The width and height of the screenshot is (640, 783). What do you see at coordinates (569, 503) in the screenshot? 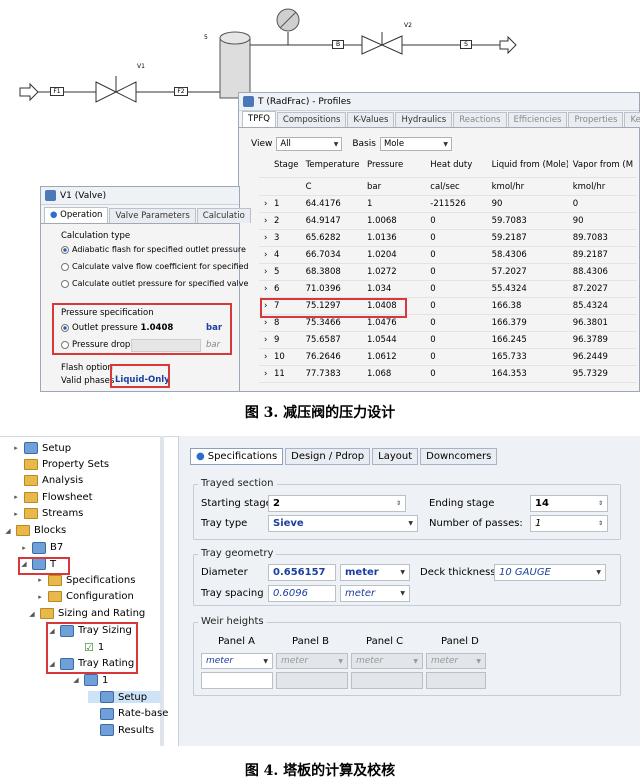
I see `ending-stage-input: 14 ⇕` at bounding box center [569, 503].